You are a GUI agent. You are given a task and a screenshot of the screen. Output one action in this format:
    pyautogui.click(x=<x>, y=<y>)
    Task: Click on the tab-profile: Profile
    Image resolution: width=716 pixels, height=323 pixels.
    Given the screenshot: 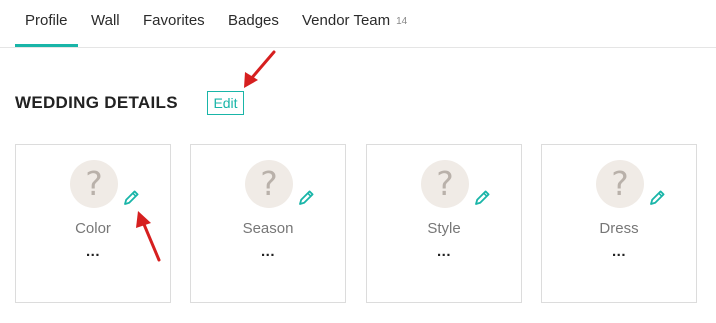 What is the action you would take?
    pyautogui.click(x=46, y=20)
    